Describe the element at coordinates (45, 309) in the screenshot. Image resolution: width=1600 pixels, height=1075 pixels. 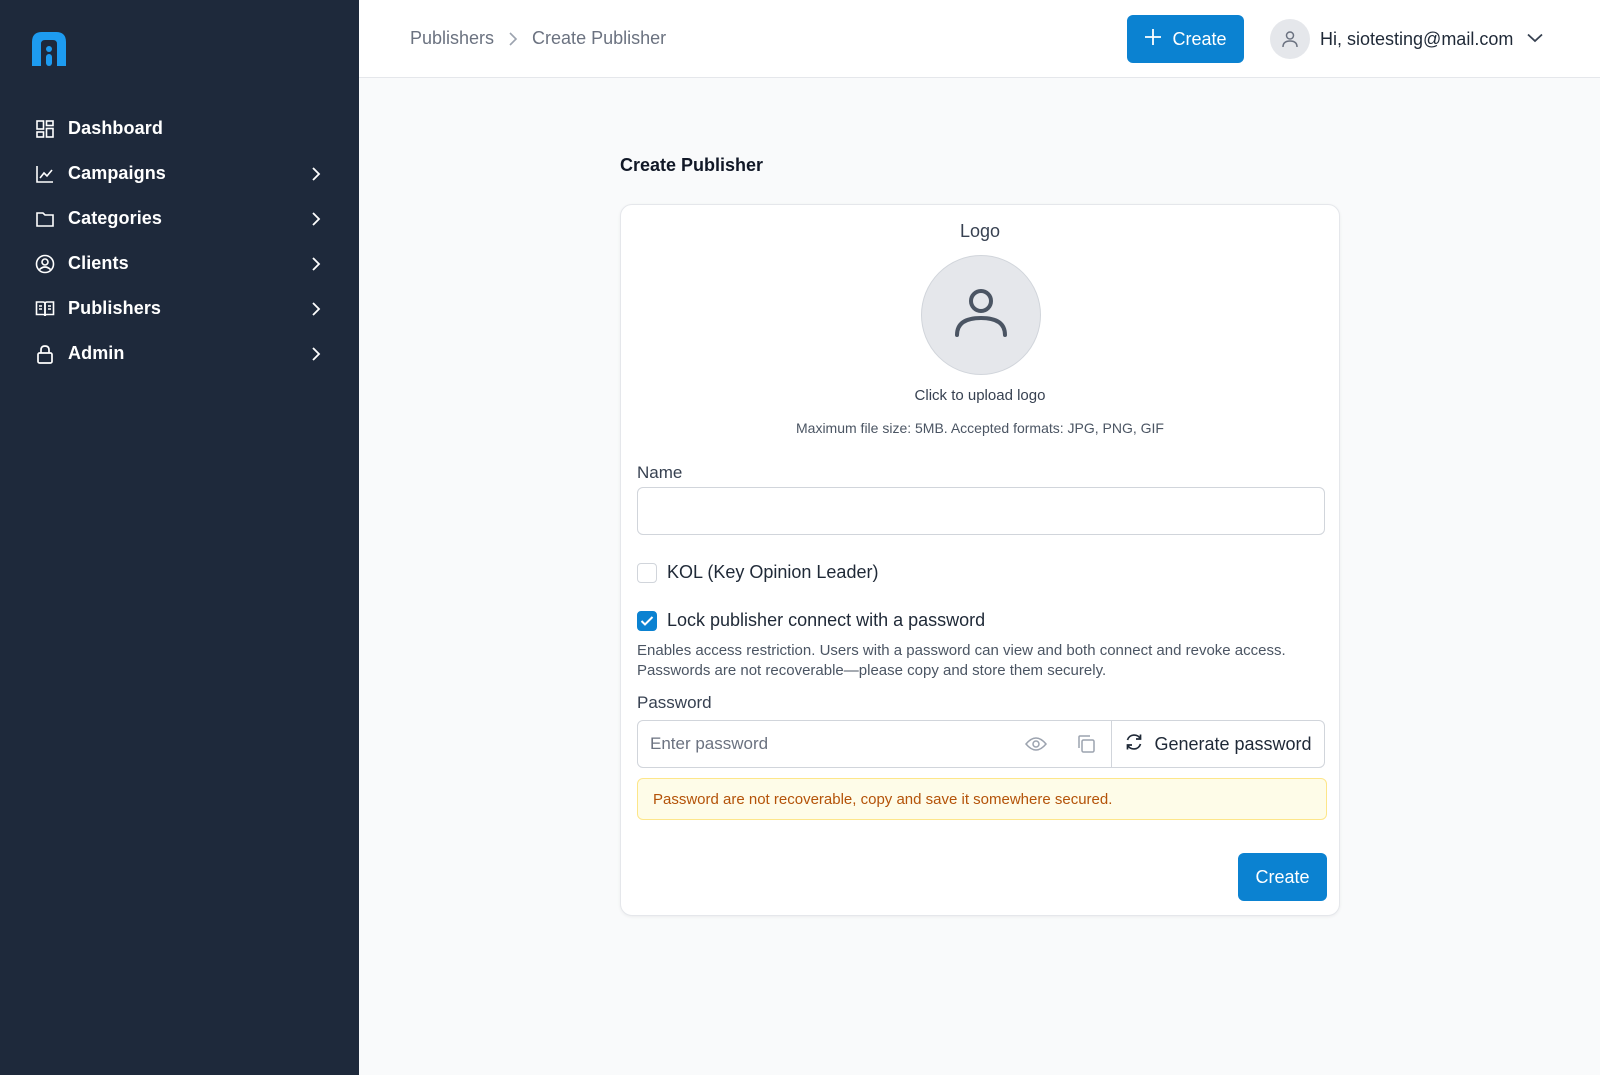
I see `book-open-icon` at that location.